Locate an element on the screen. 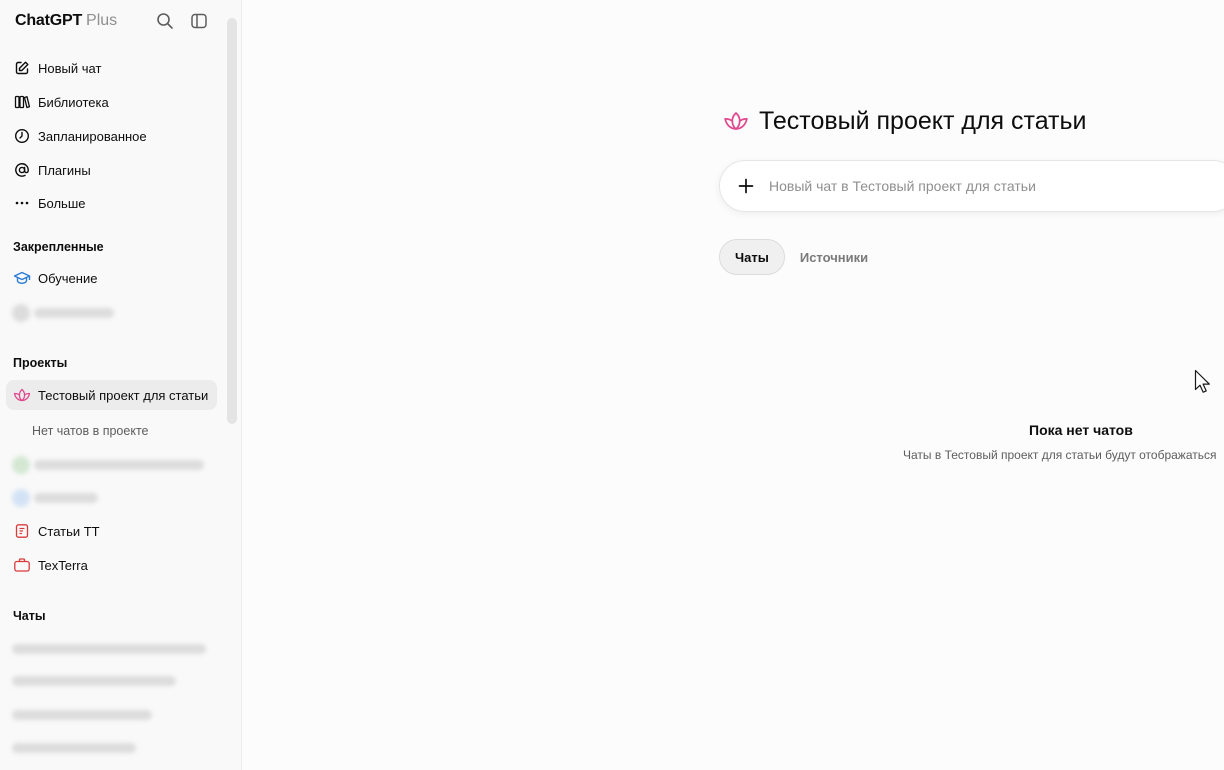  nav-label: Новый чат is located at coordinates (70, 68).